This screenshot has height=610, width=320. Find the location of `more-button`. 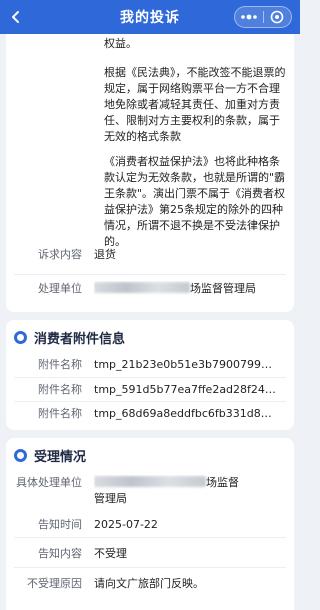

more-button is located at coordinates (249, 17).